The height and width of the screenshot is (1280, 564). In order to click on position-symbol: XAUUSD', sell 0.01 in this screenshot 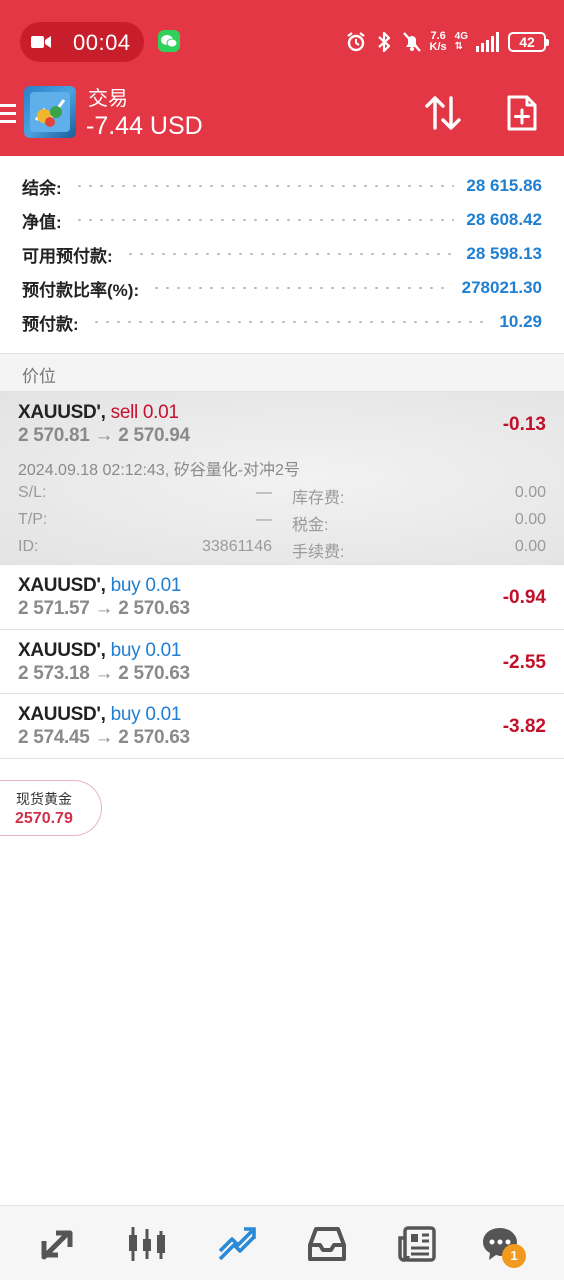, I will do `click(98, 412)`.